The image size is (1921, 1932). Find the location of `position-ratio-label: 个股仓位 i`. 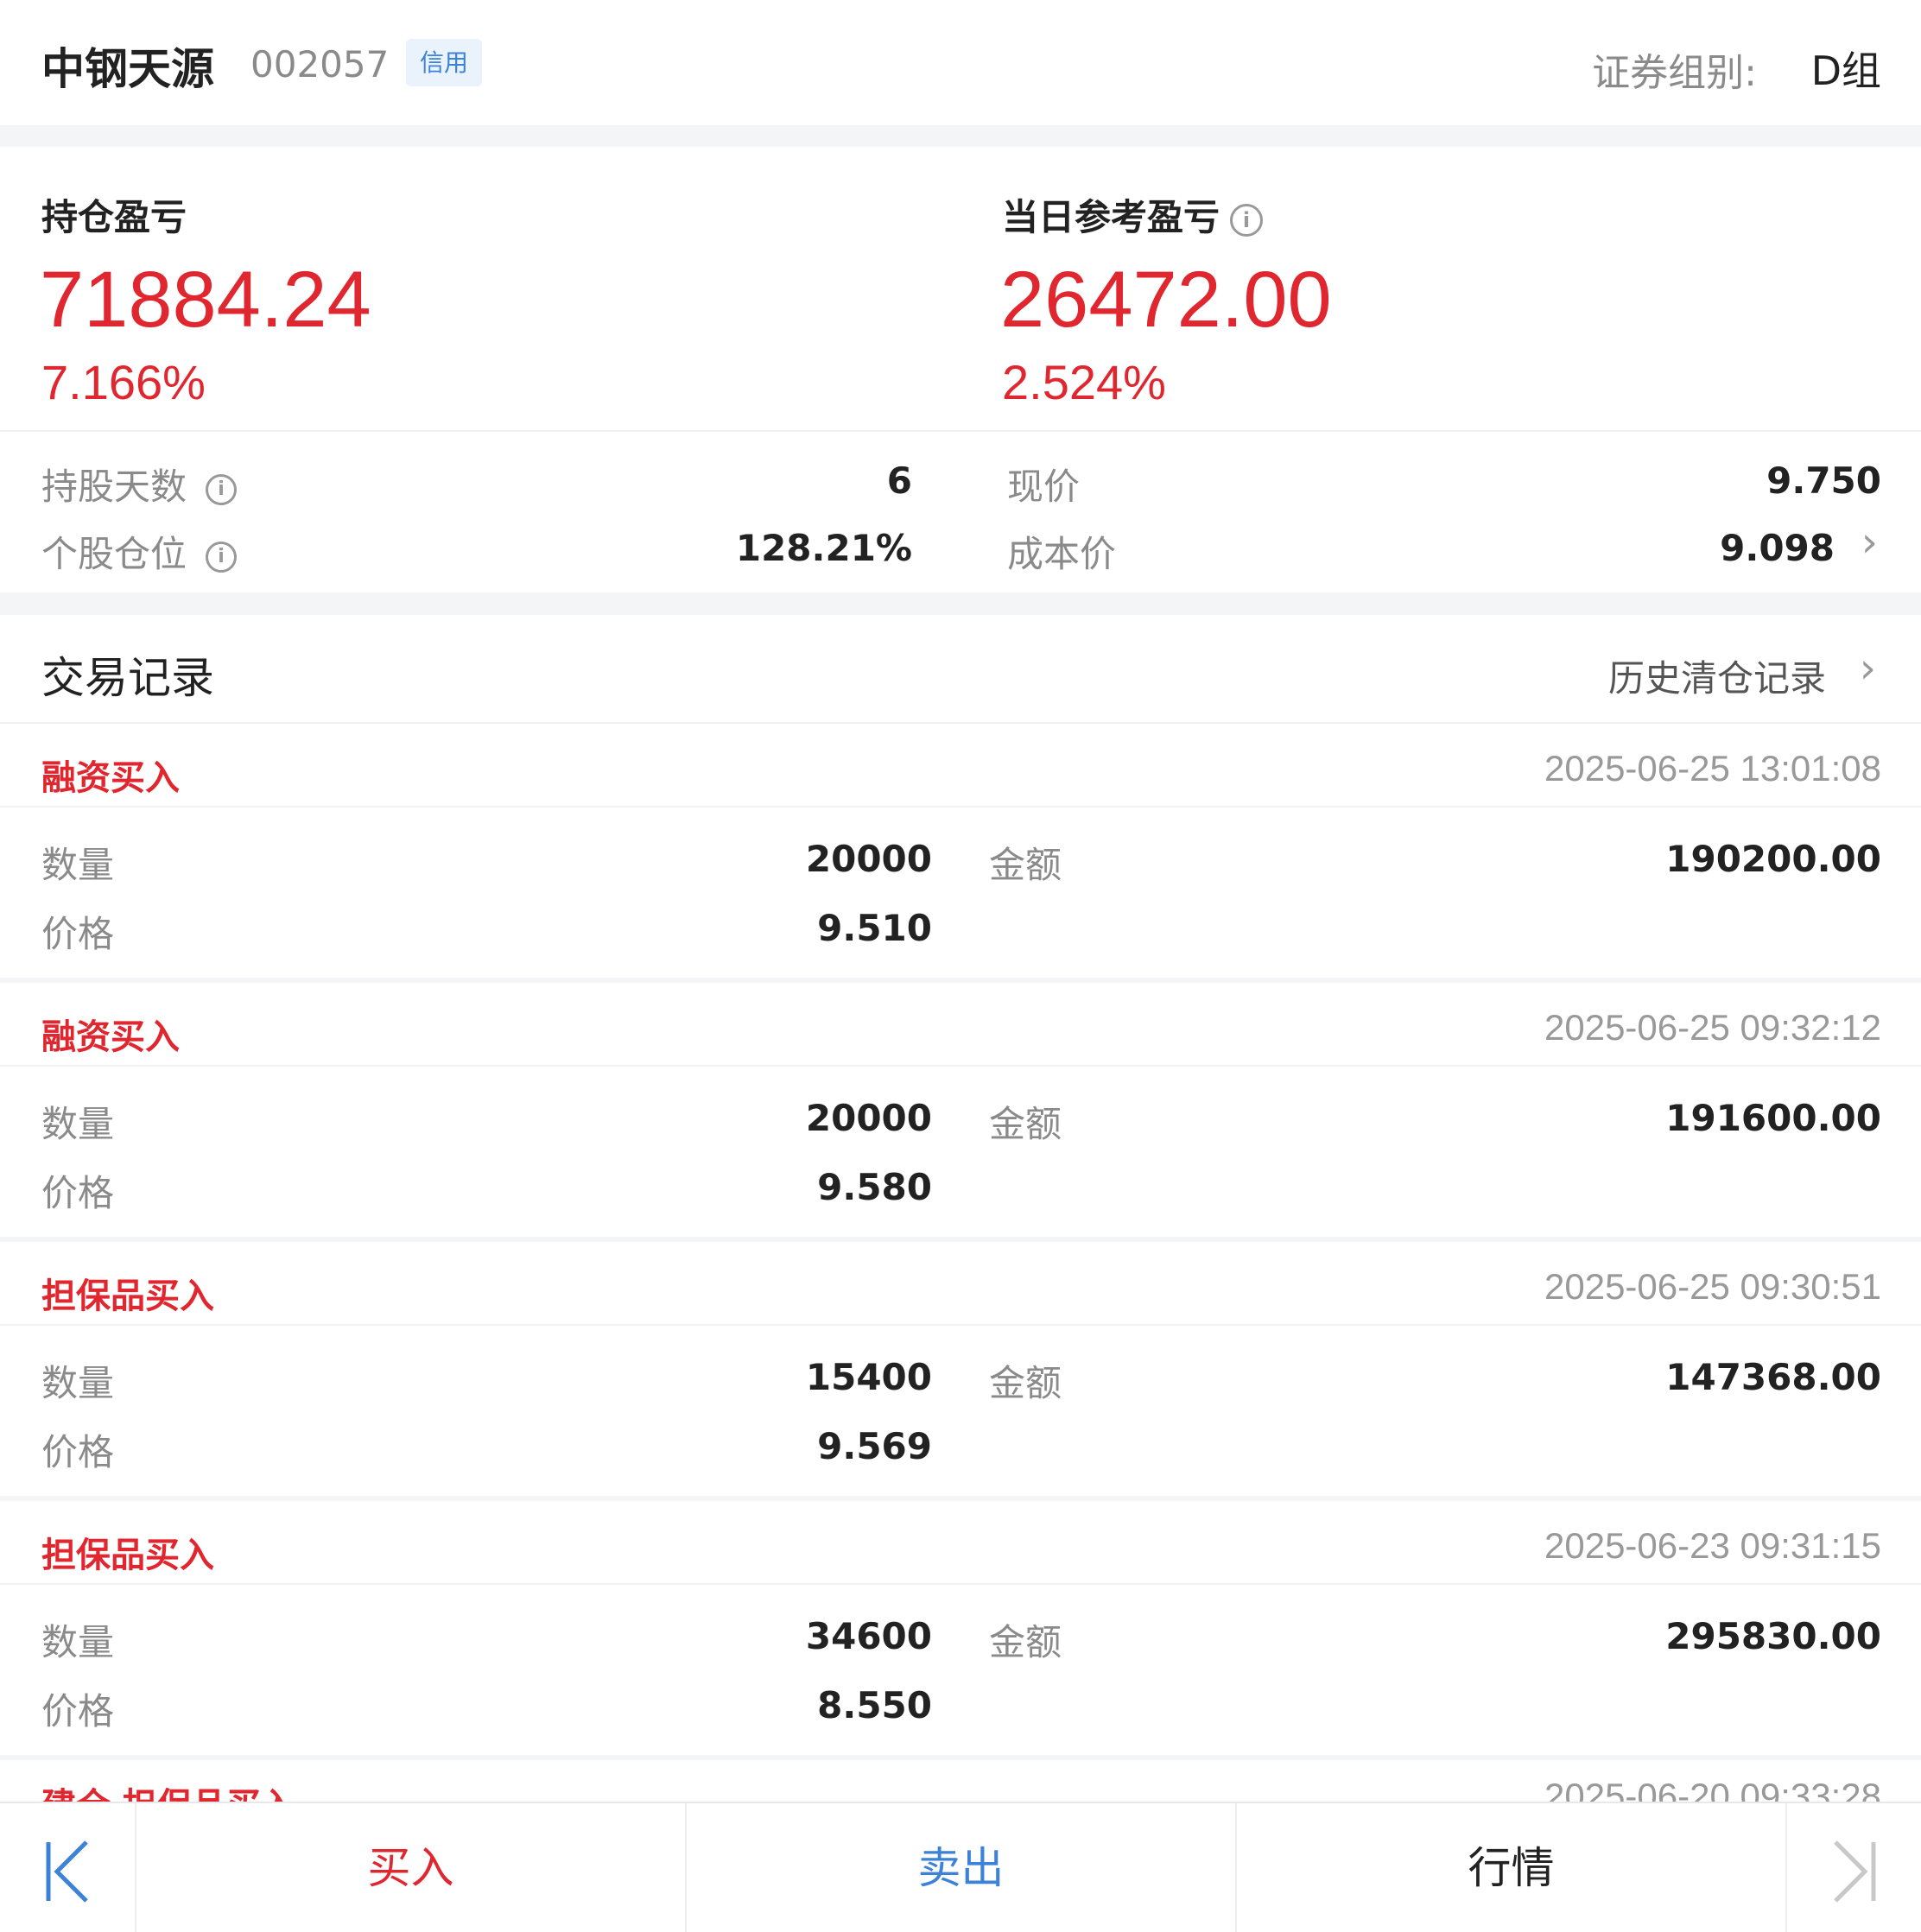

position-ratio-label: 个股仓位 i is located at coordinates (139, 551).